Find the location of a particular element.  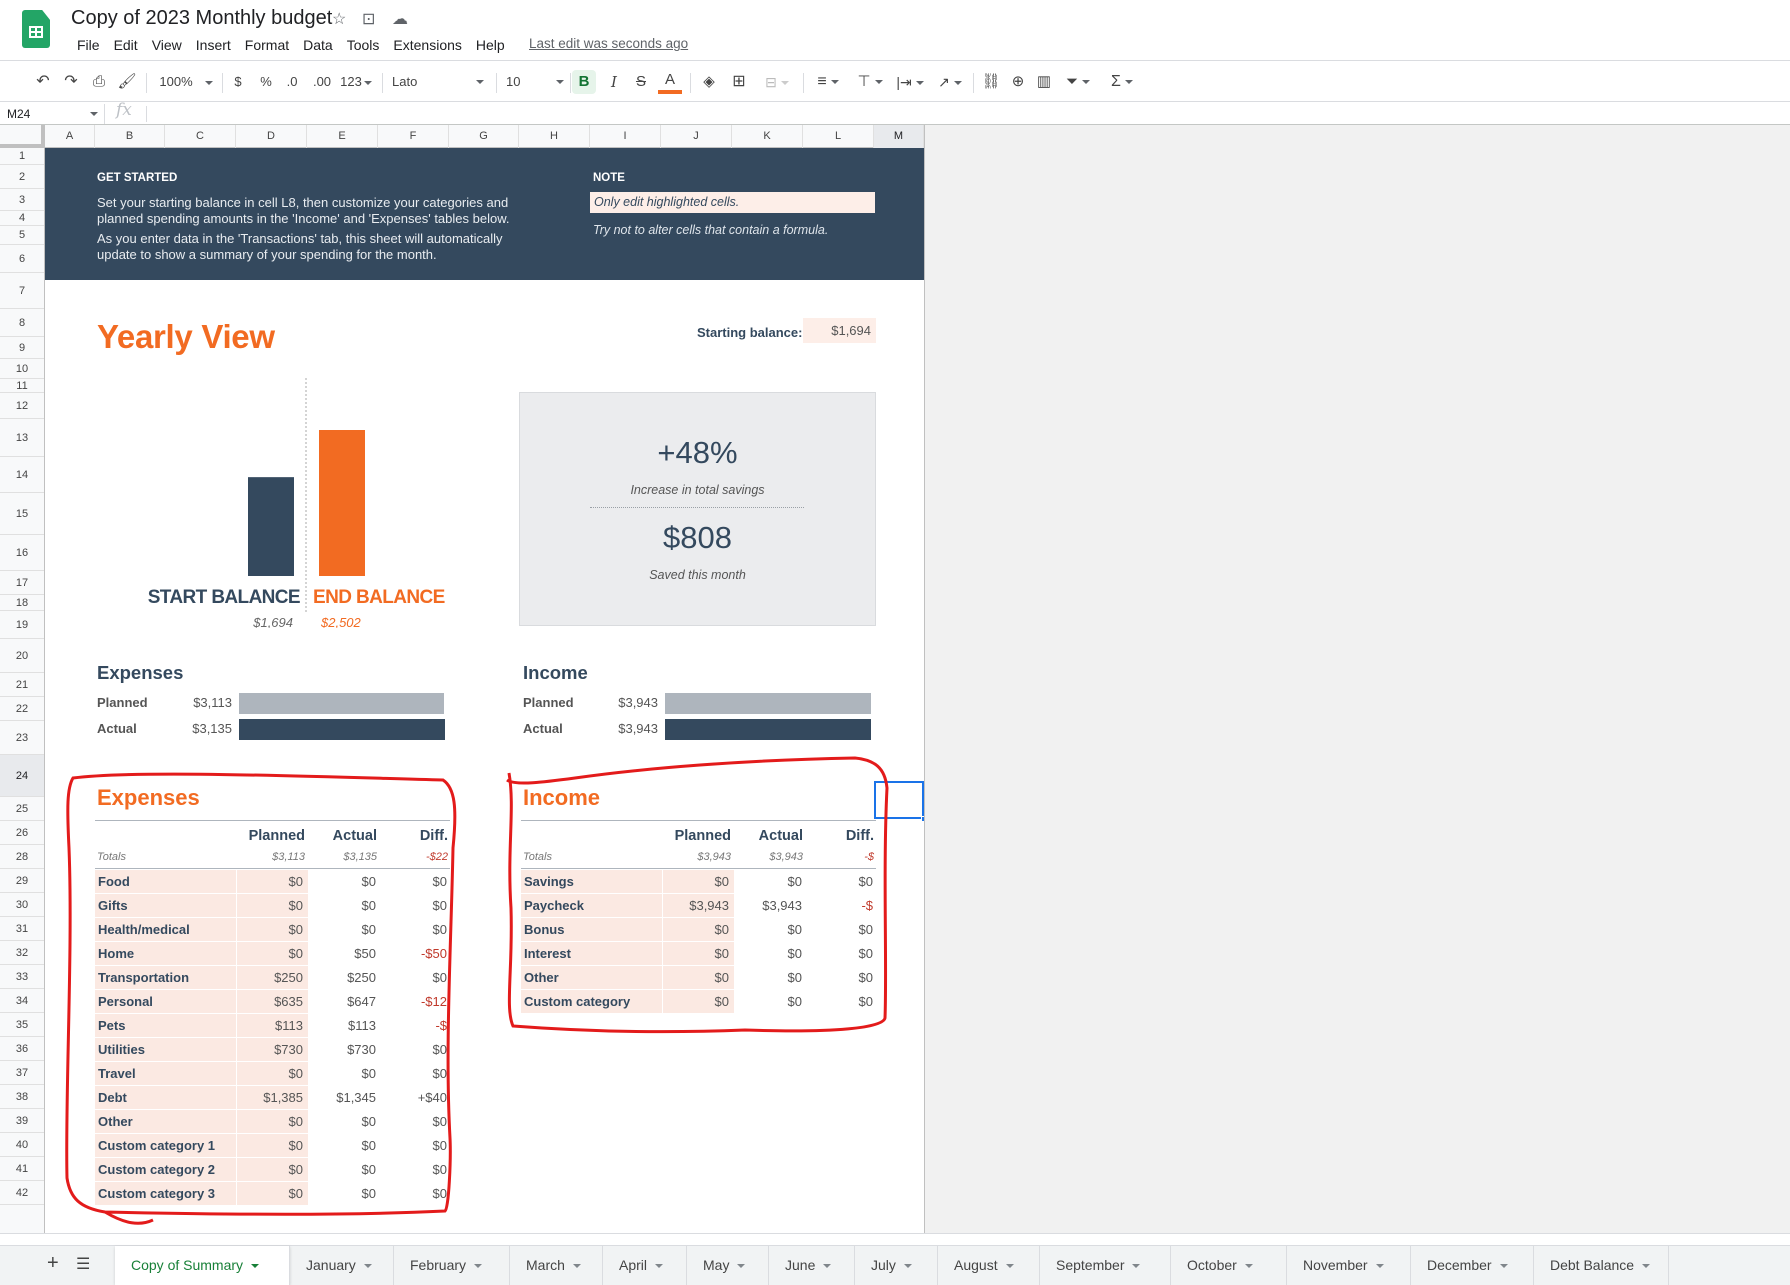

menu-edit: Edit is located at coordinates (126, 45).